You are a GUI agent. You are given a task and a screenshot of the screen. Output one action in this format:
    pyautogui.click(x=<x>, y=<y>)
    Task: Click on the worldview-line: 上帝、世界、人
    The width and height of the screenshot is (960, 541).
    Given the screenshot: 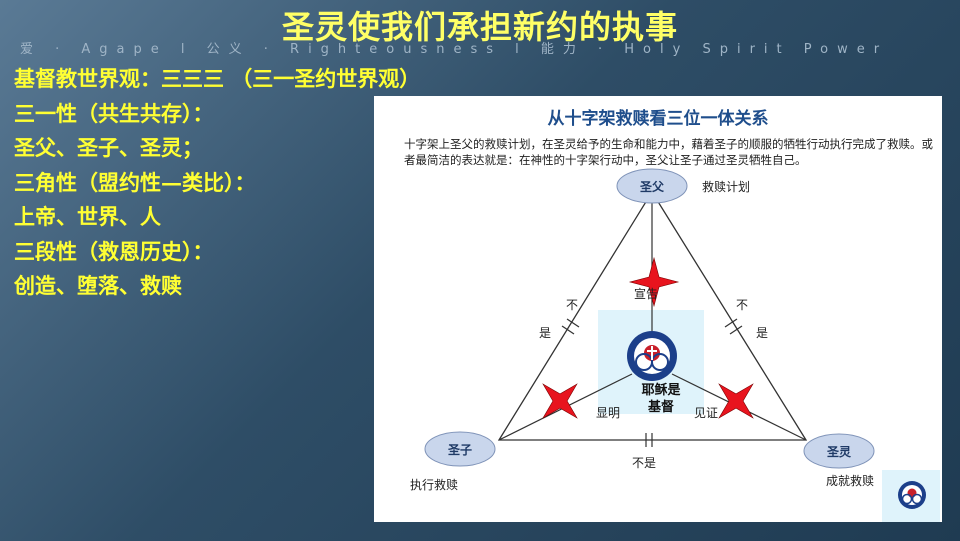 What is the action you would take?
    pyautogui.click(x=87, y=216)
    